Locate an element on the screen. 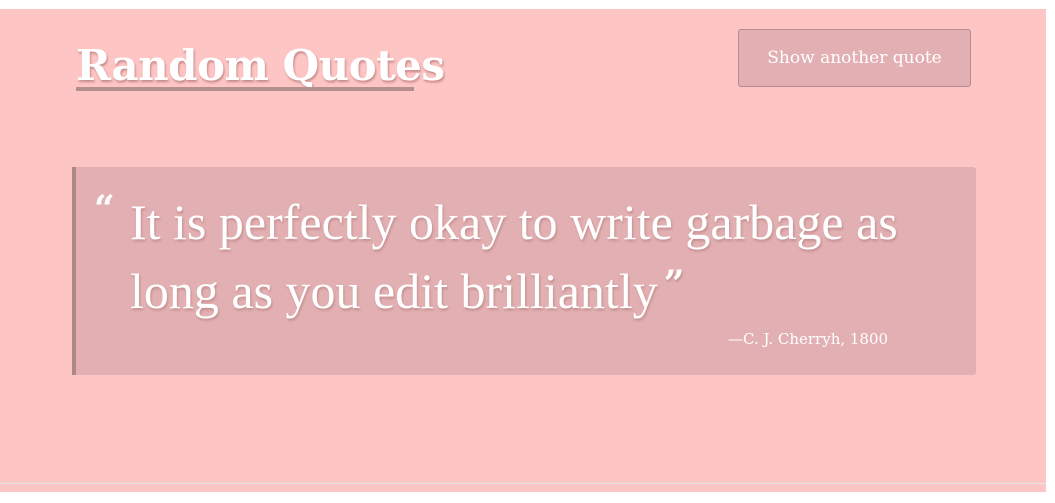 The width and height of the screenshot is (1055, 503). title-underline is located at coordinates (245, 89).